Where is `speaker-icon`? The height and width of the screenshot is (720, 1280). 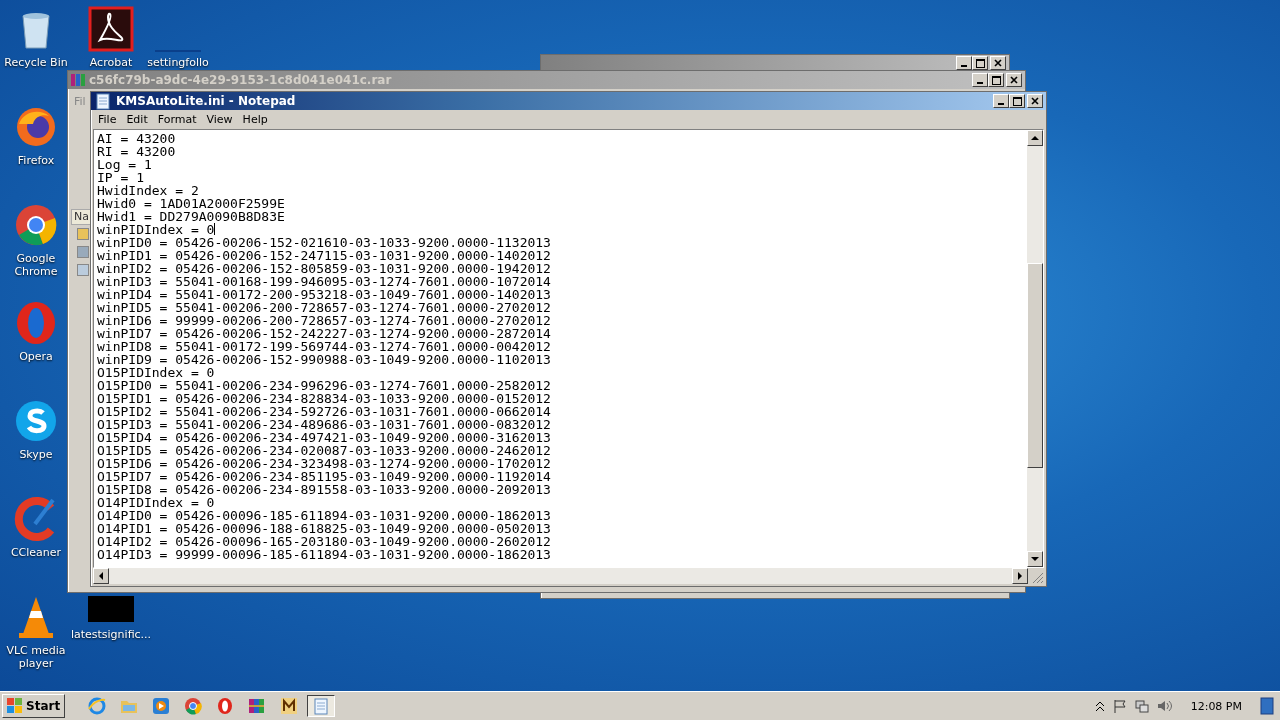
speaker-icon is located at coordinates (1164, 706).